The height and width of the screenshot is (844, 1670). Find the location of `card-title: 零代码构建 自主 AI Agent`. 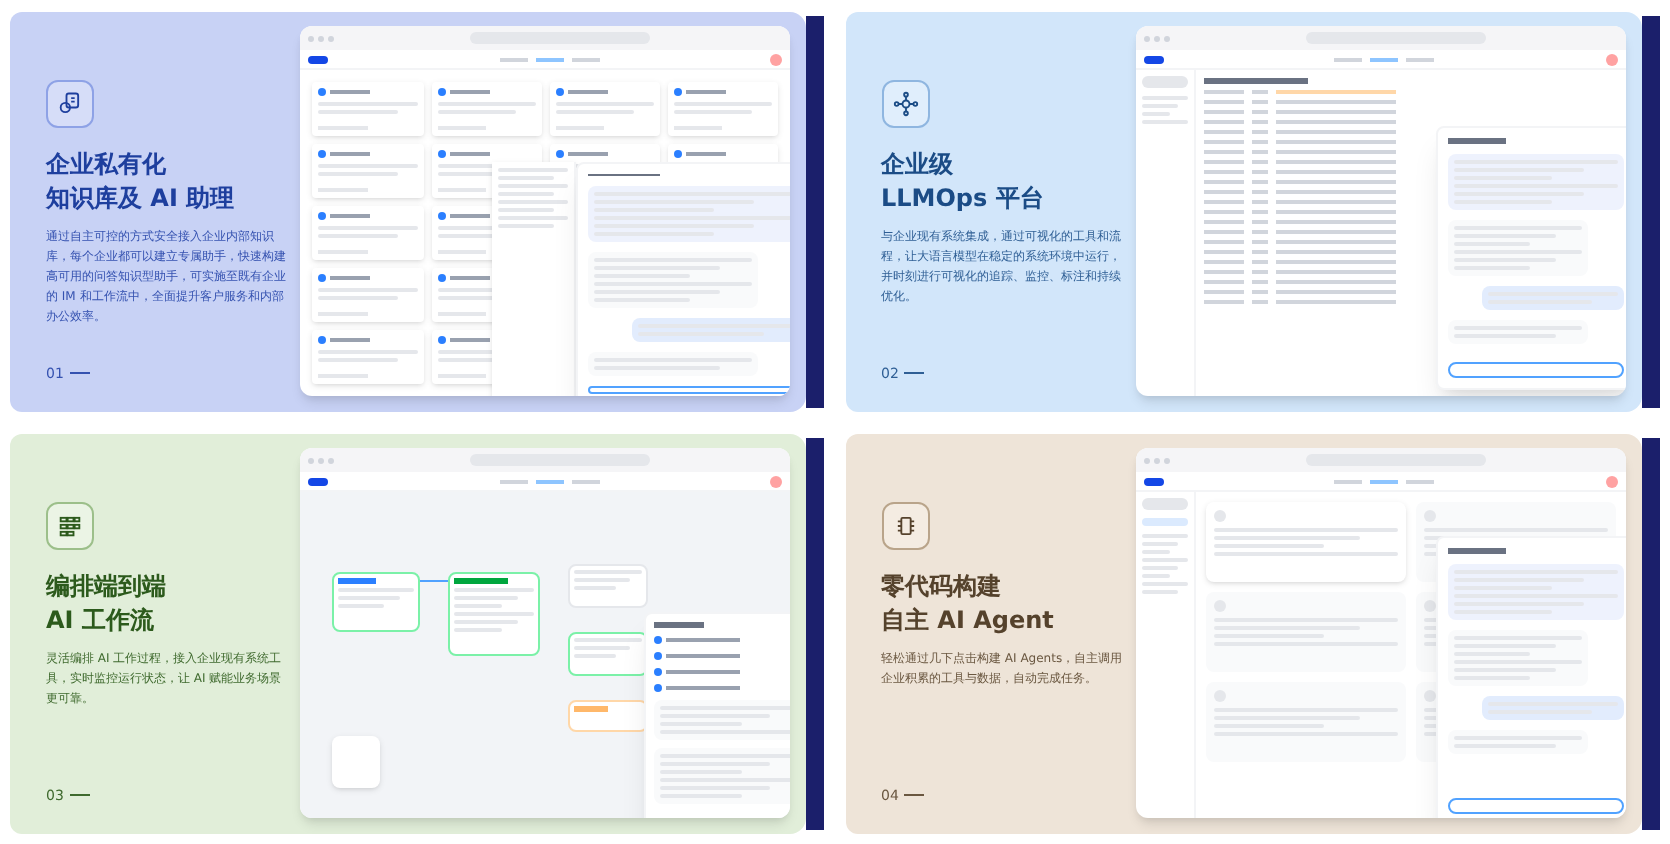

card-title: 零代码构建 自主 AI Agent is located at coordinates (968, 604).